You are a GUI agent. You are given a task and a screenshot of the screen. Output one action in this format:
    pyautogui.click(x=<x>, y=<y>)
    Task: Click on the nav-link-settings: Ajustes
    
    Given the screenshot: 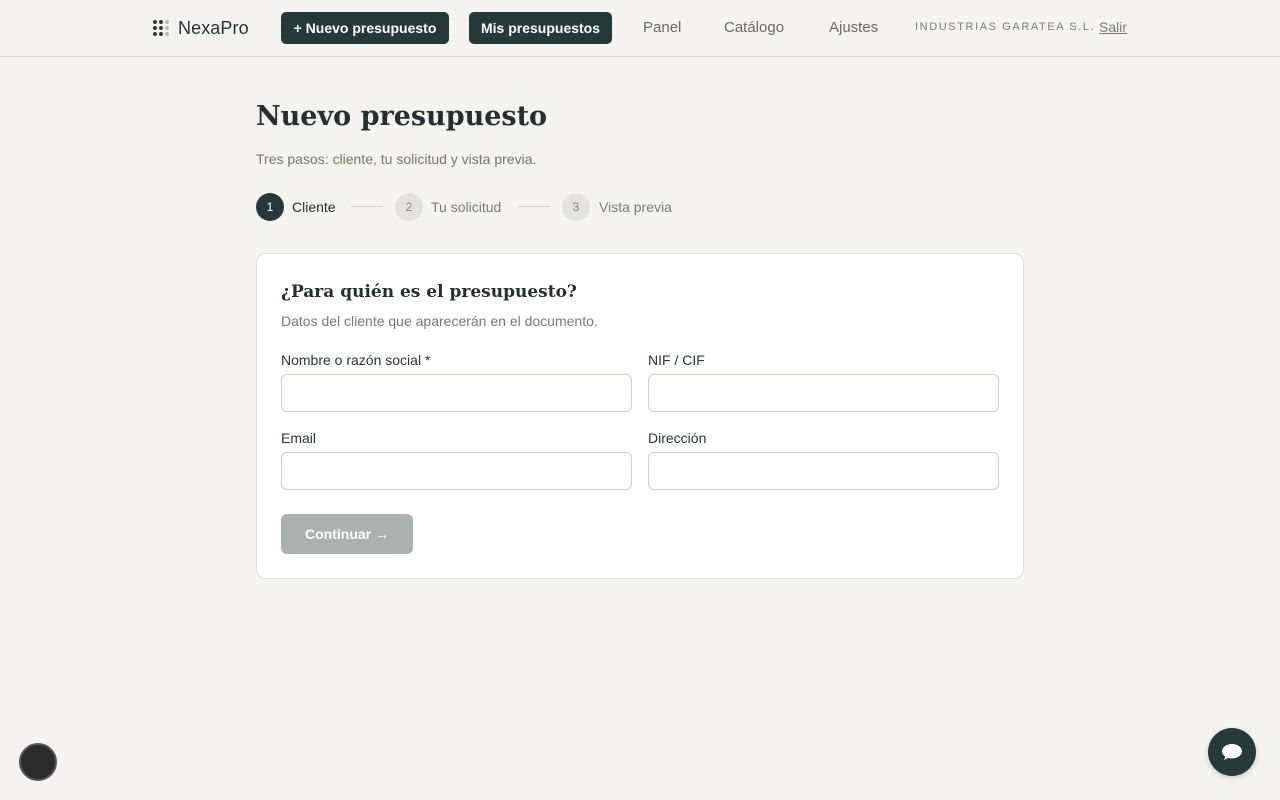 What is the action you would take?
    pyautogui.click(x=853, y=27)
    